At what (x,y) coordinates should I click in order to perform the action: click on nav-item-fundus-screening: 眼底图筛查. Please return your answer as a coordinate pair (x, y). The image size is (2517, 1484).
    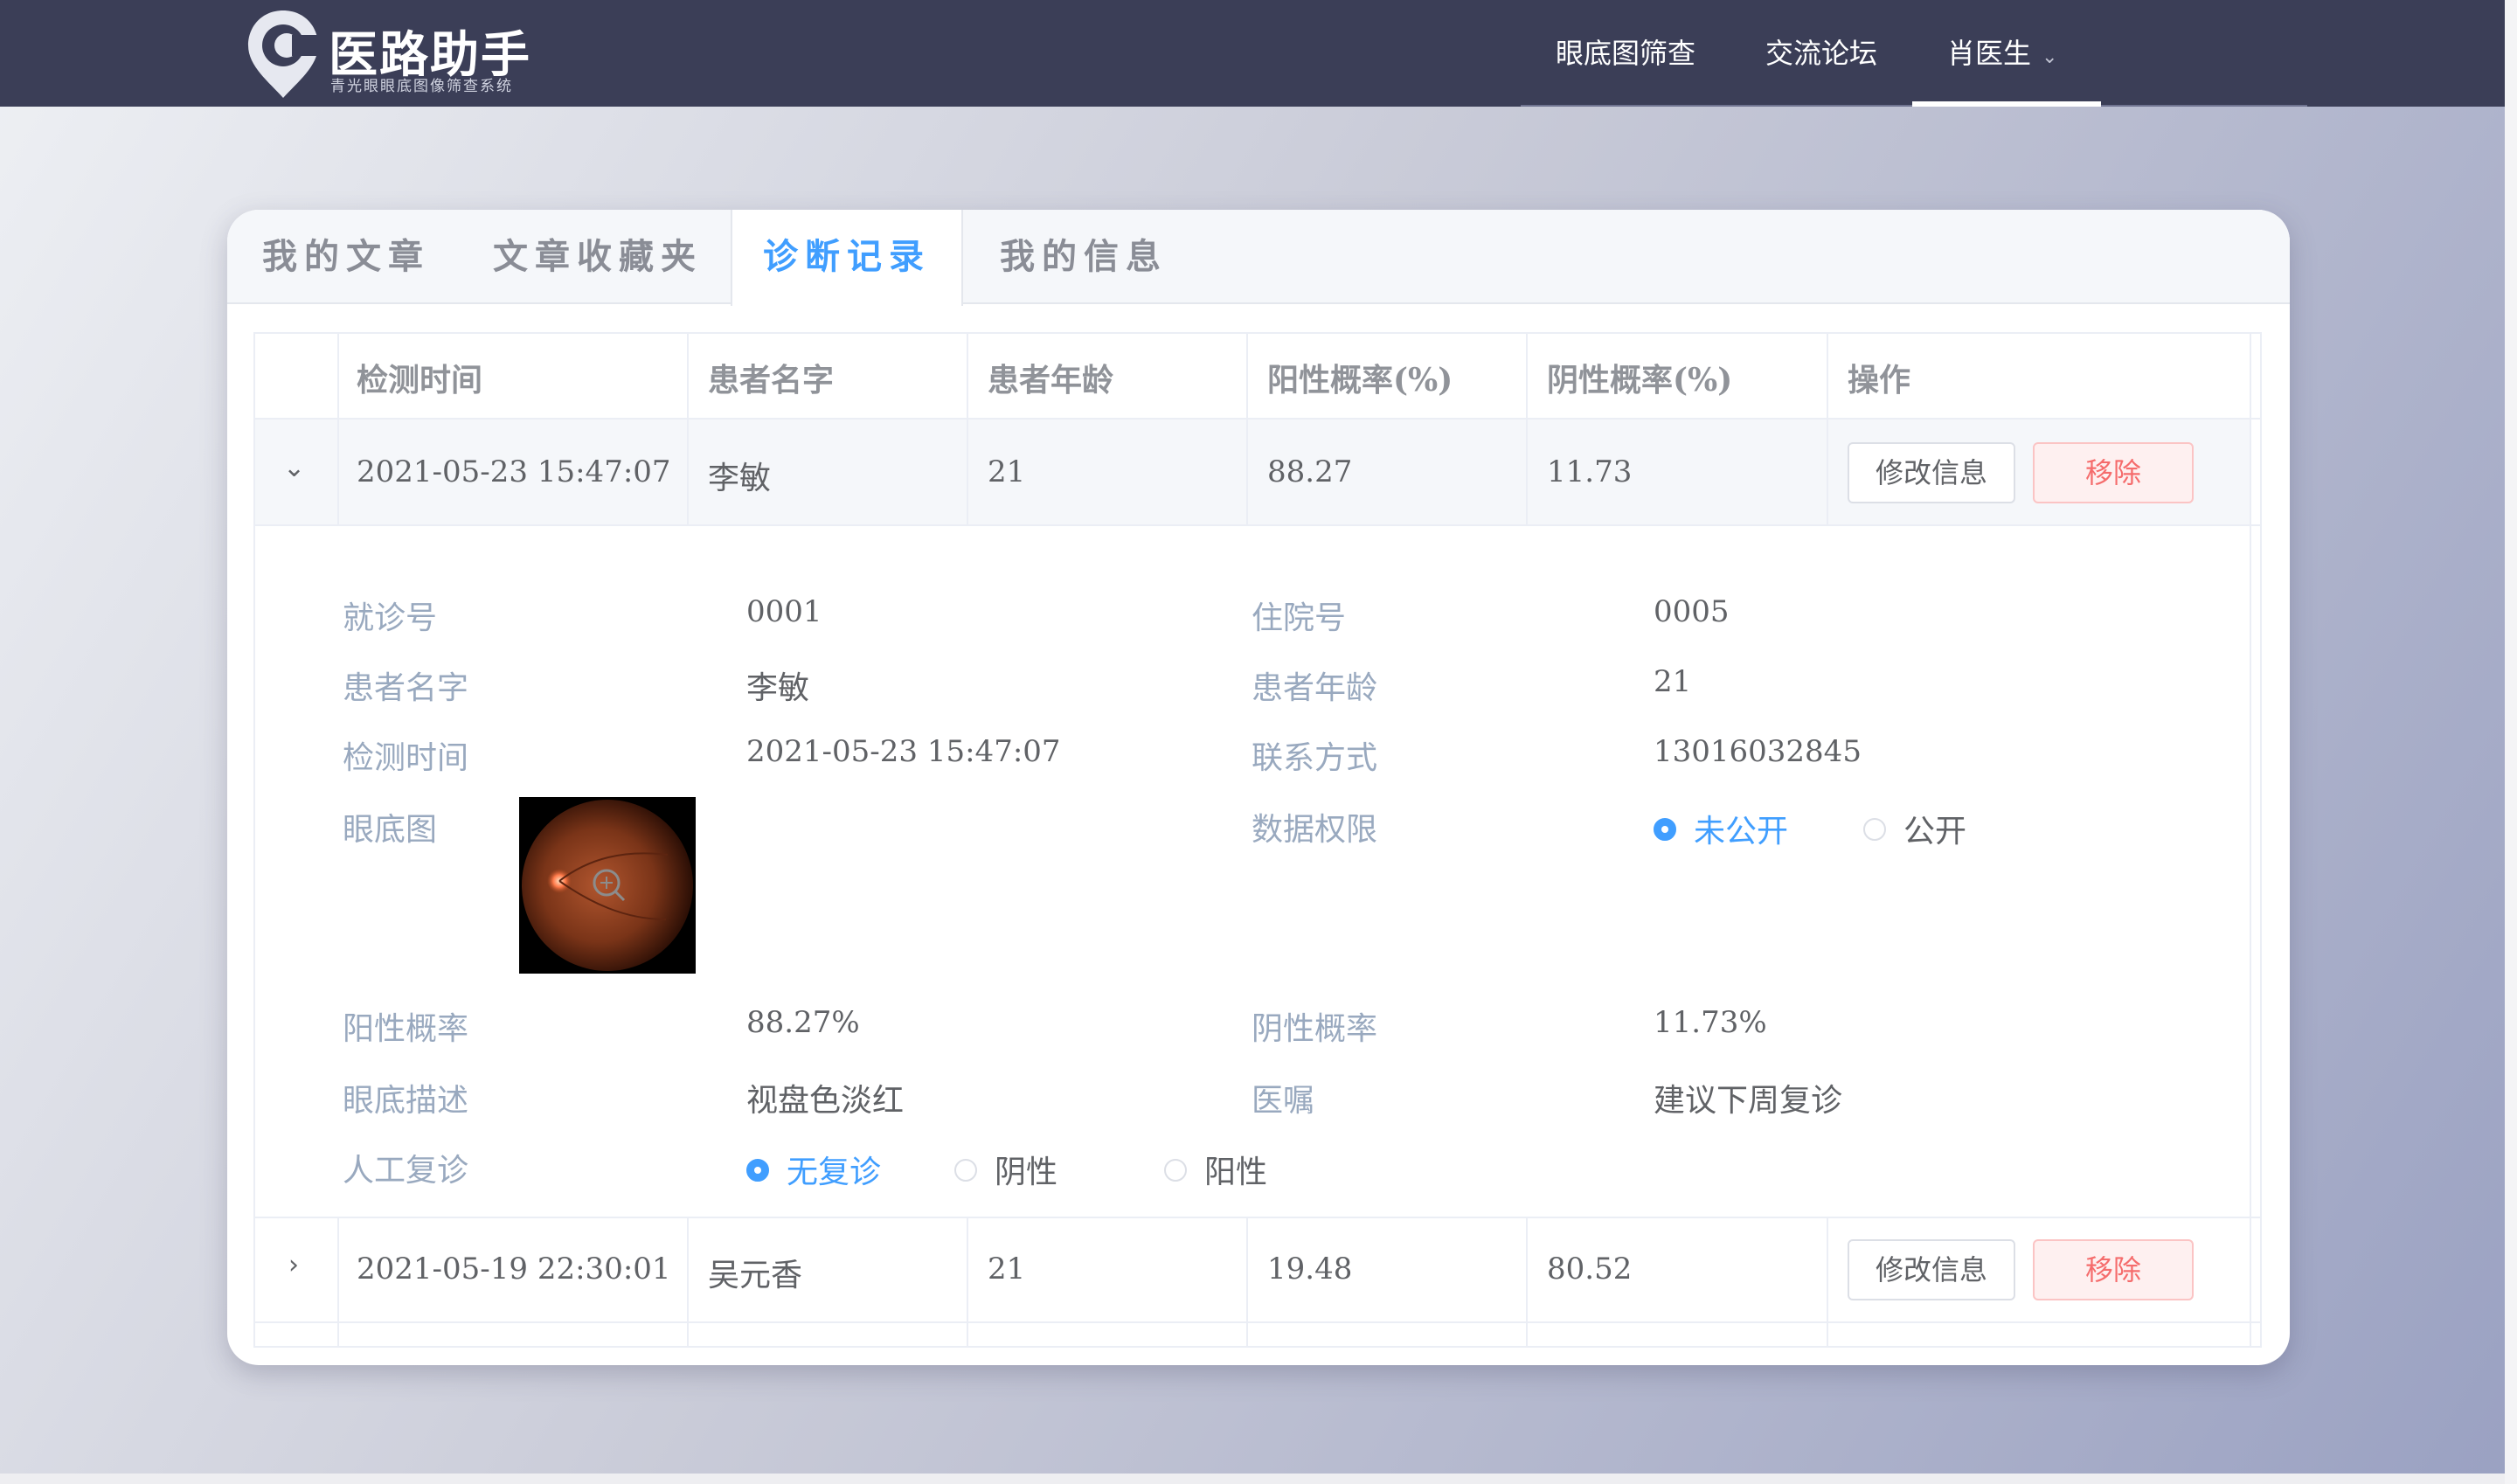
    Looking at the image, I should click on (1625, 53).